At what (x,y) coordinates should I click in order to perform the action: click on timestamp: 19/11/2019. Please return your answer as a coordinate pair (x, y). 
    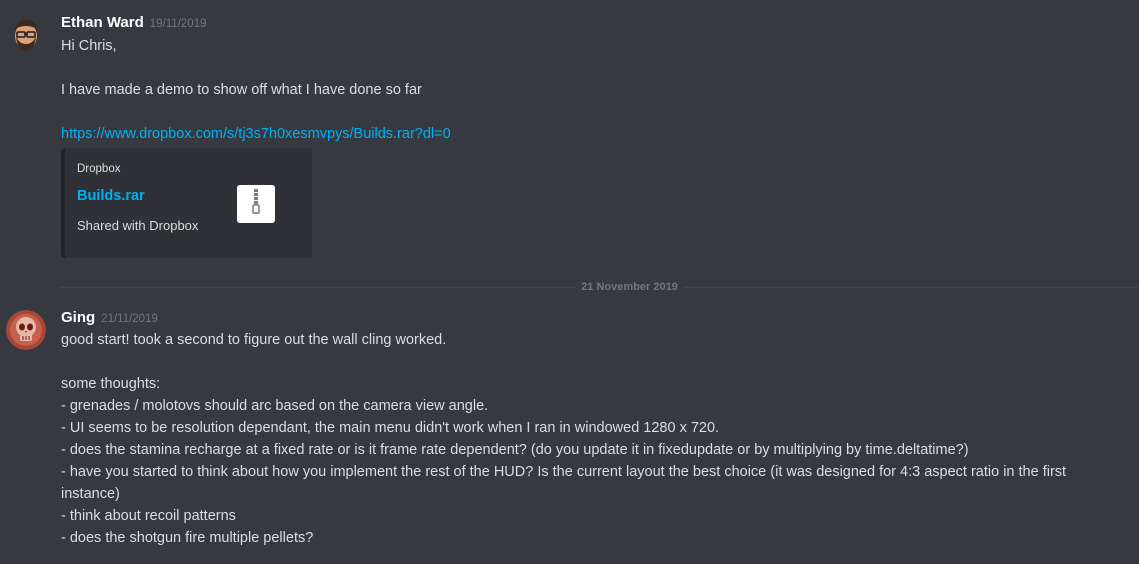
    Looking at the image, I should click on (178, 24).